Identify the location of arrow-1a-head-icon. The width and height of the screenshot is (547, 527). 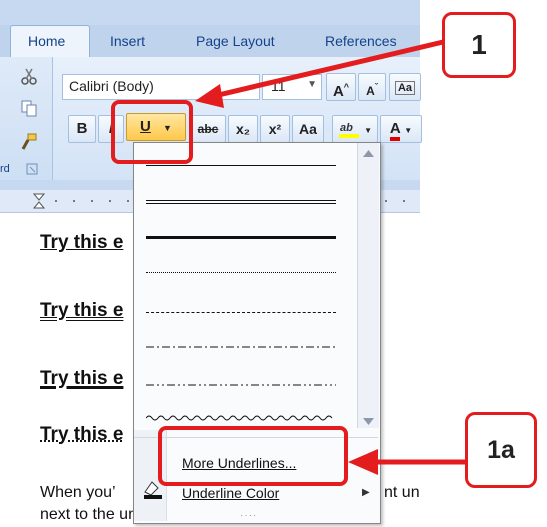
(363, 462).